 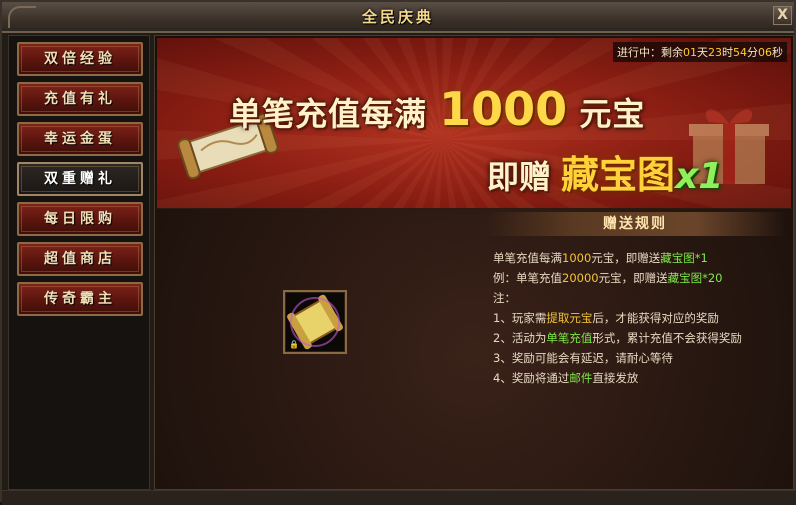 I want to click on rule-line-3: 1、玩家需提取元宝后，才能获得对应的奖励, so click(x=643, y=318).